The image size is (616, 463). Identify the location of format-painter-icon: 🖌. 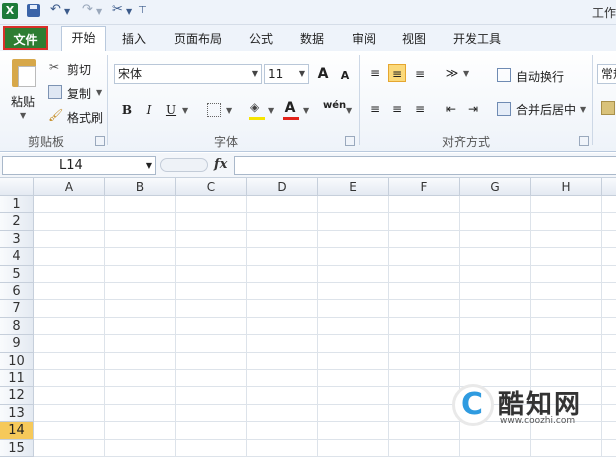
(55, 115).